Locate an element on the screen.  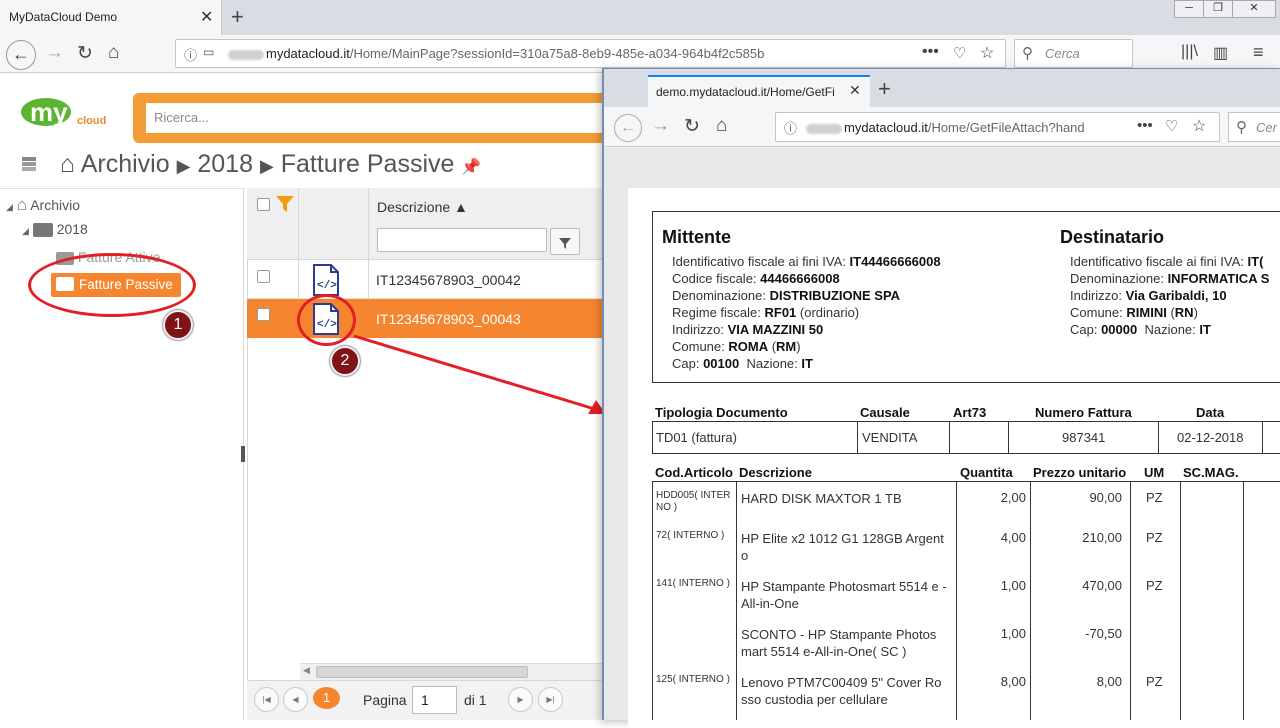
window-close-icon: ✕ is located at coordinates (1254, 9).